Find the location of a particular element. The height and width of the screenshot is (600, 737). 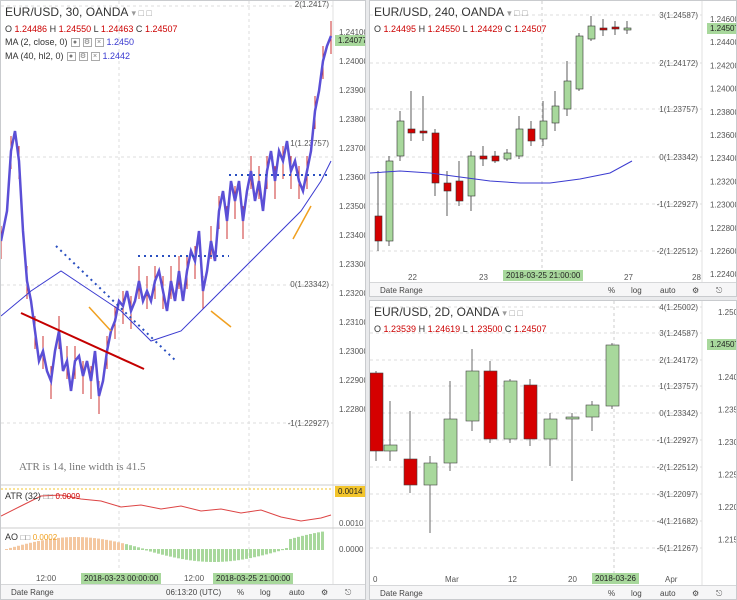

br-bottom-toolbar: Date Range % log auto ⚙ ⎋ is located at coordinates (553, 592).